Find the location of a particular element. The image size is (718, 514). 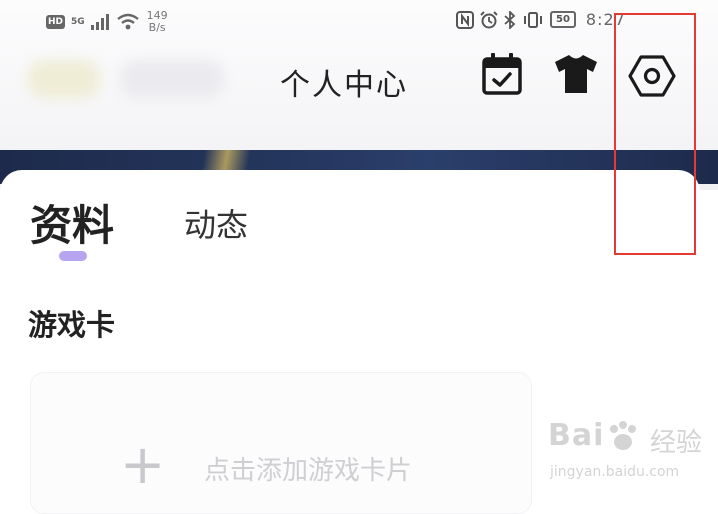

wifi-icon is located at coordinates (127, 21).